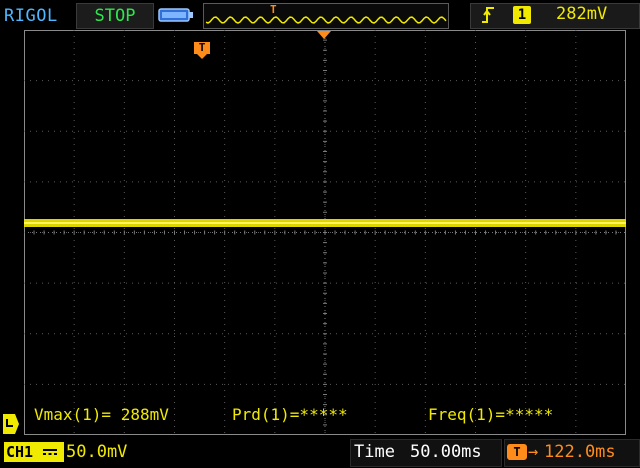 Image resolution: width=640 pixels, height=468 pixels. I want to click on memory-overview-bar: T, so click(326, 16).